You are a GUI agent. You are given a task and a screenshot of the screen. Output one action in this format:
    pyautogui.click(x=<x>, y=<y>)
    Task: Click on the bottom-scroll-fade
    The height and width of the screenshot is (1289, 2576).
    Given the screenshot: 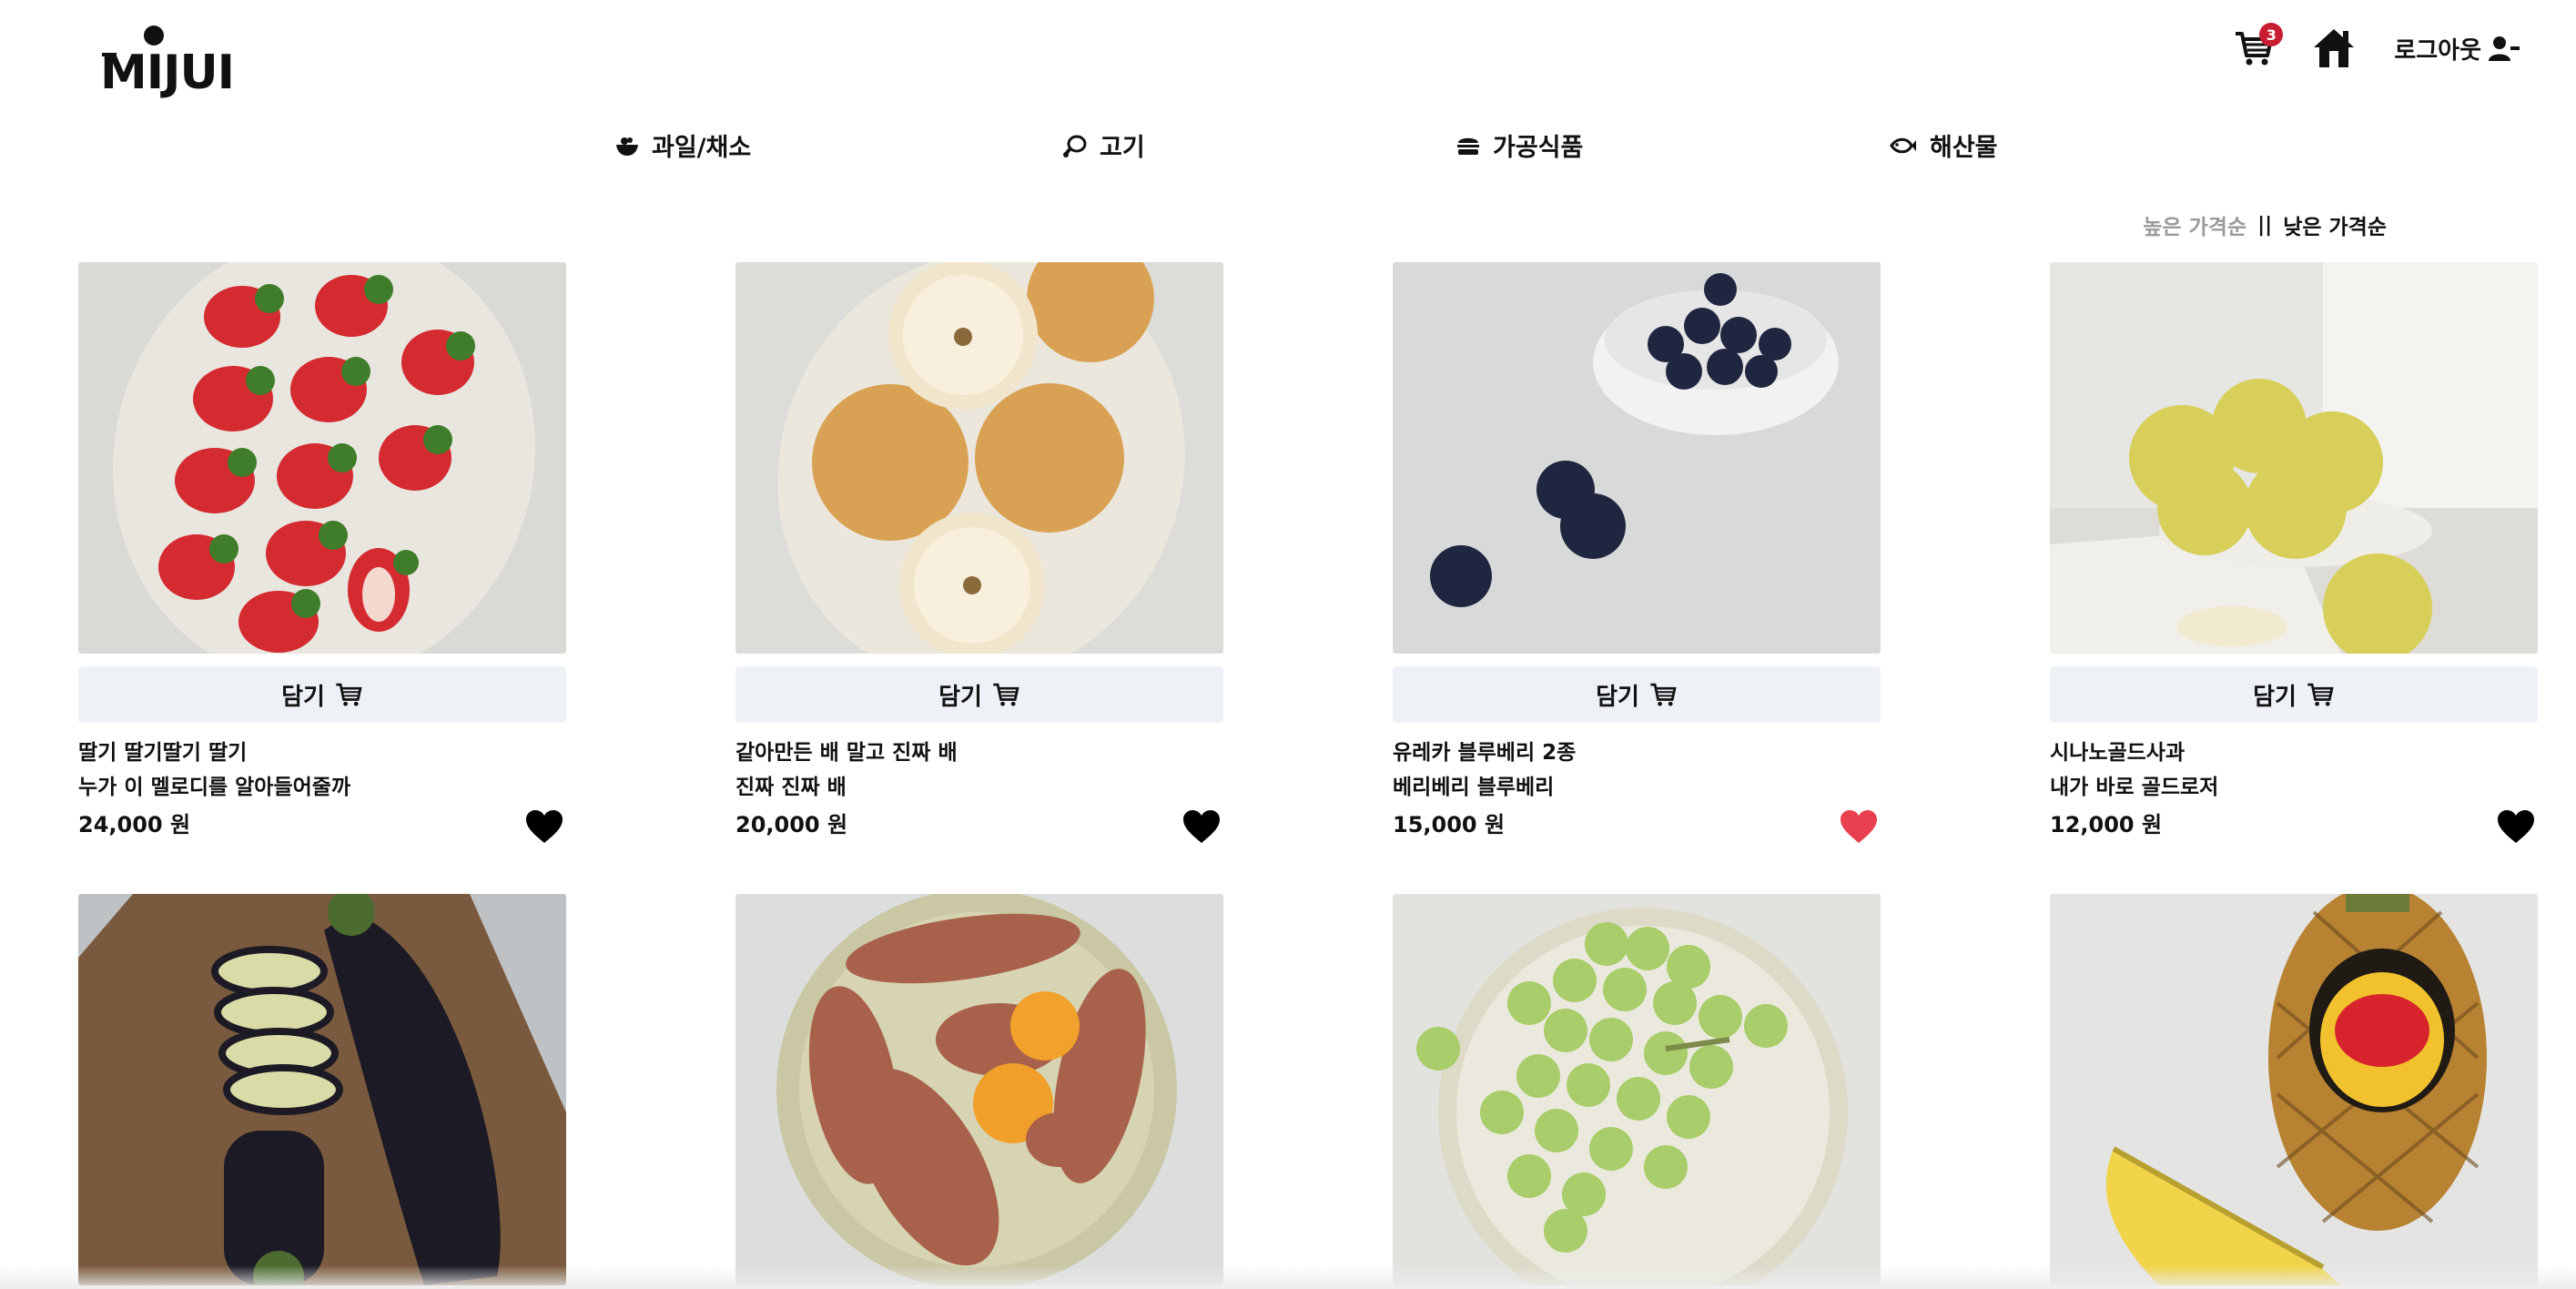 What is the action you would take?
    pyautogui.click(x=1288, y=1277)
    